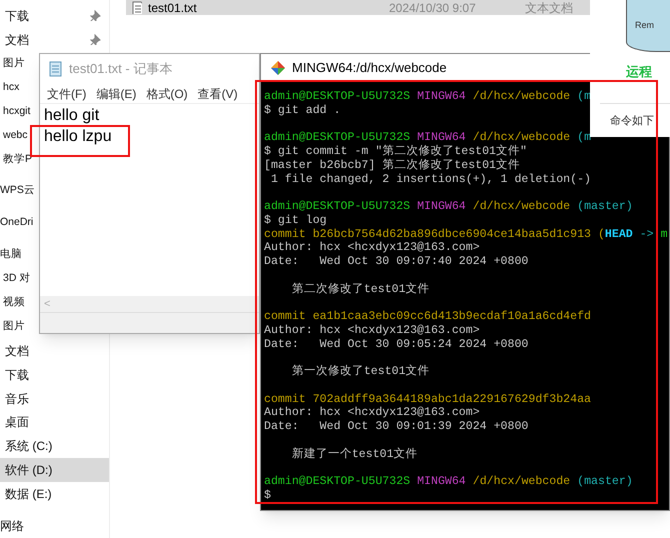 The width and height of the screenshot is (670, 538). I want to click on menu-item: 编辑(E), so click(116, 93).